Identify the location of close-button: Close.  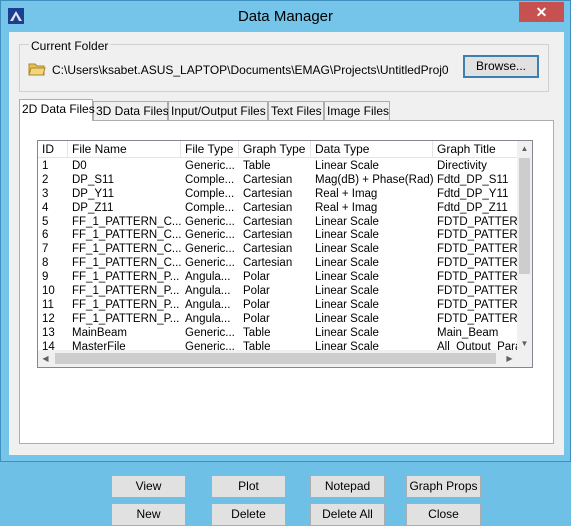
(443, 514).